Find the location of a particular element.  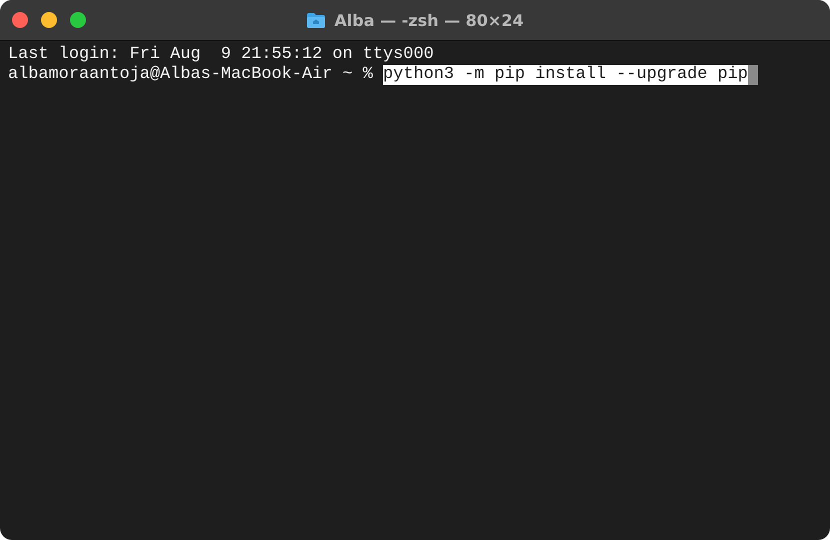

selected-text: python3 -m pip install --upgrade pip is located at coordinates (565, 75).